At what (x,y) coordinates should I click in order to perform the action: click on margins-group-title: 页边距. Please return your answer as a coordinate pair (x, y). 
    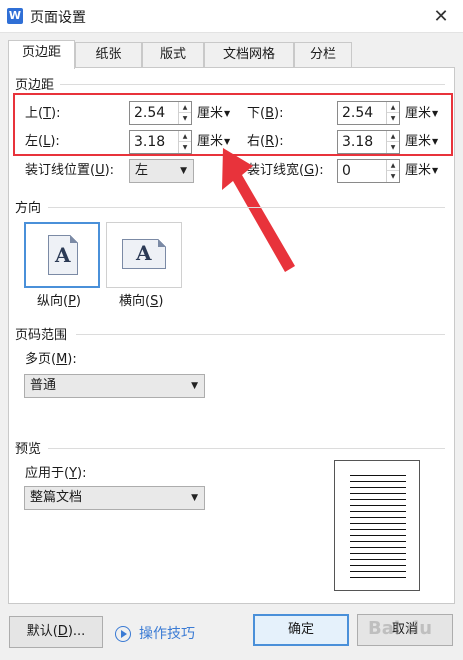
    Looking at the image, I should click on (38, 83).